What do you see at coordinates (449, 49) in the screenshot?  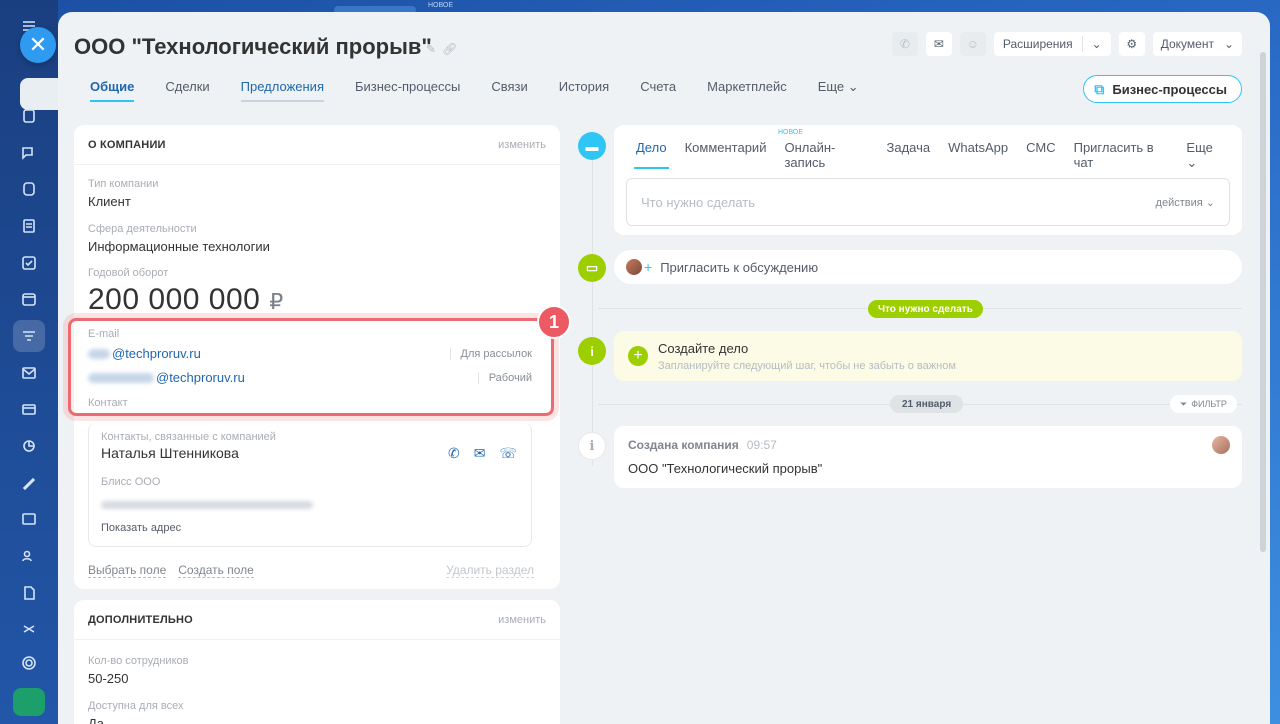 I see `link-icon: 🔗︎` at bounding box center [449, 49].